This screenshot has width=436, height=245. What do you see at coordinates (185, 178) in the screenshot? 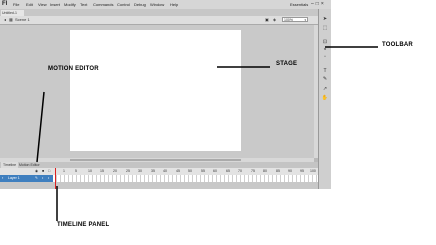
I see `frames-strip` at bounding box center [185, 178].